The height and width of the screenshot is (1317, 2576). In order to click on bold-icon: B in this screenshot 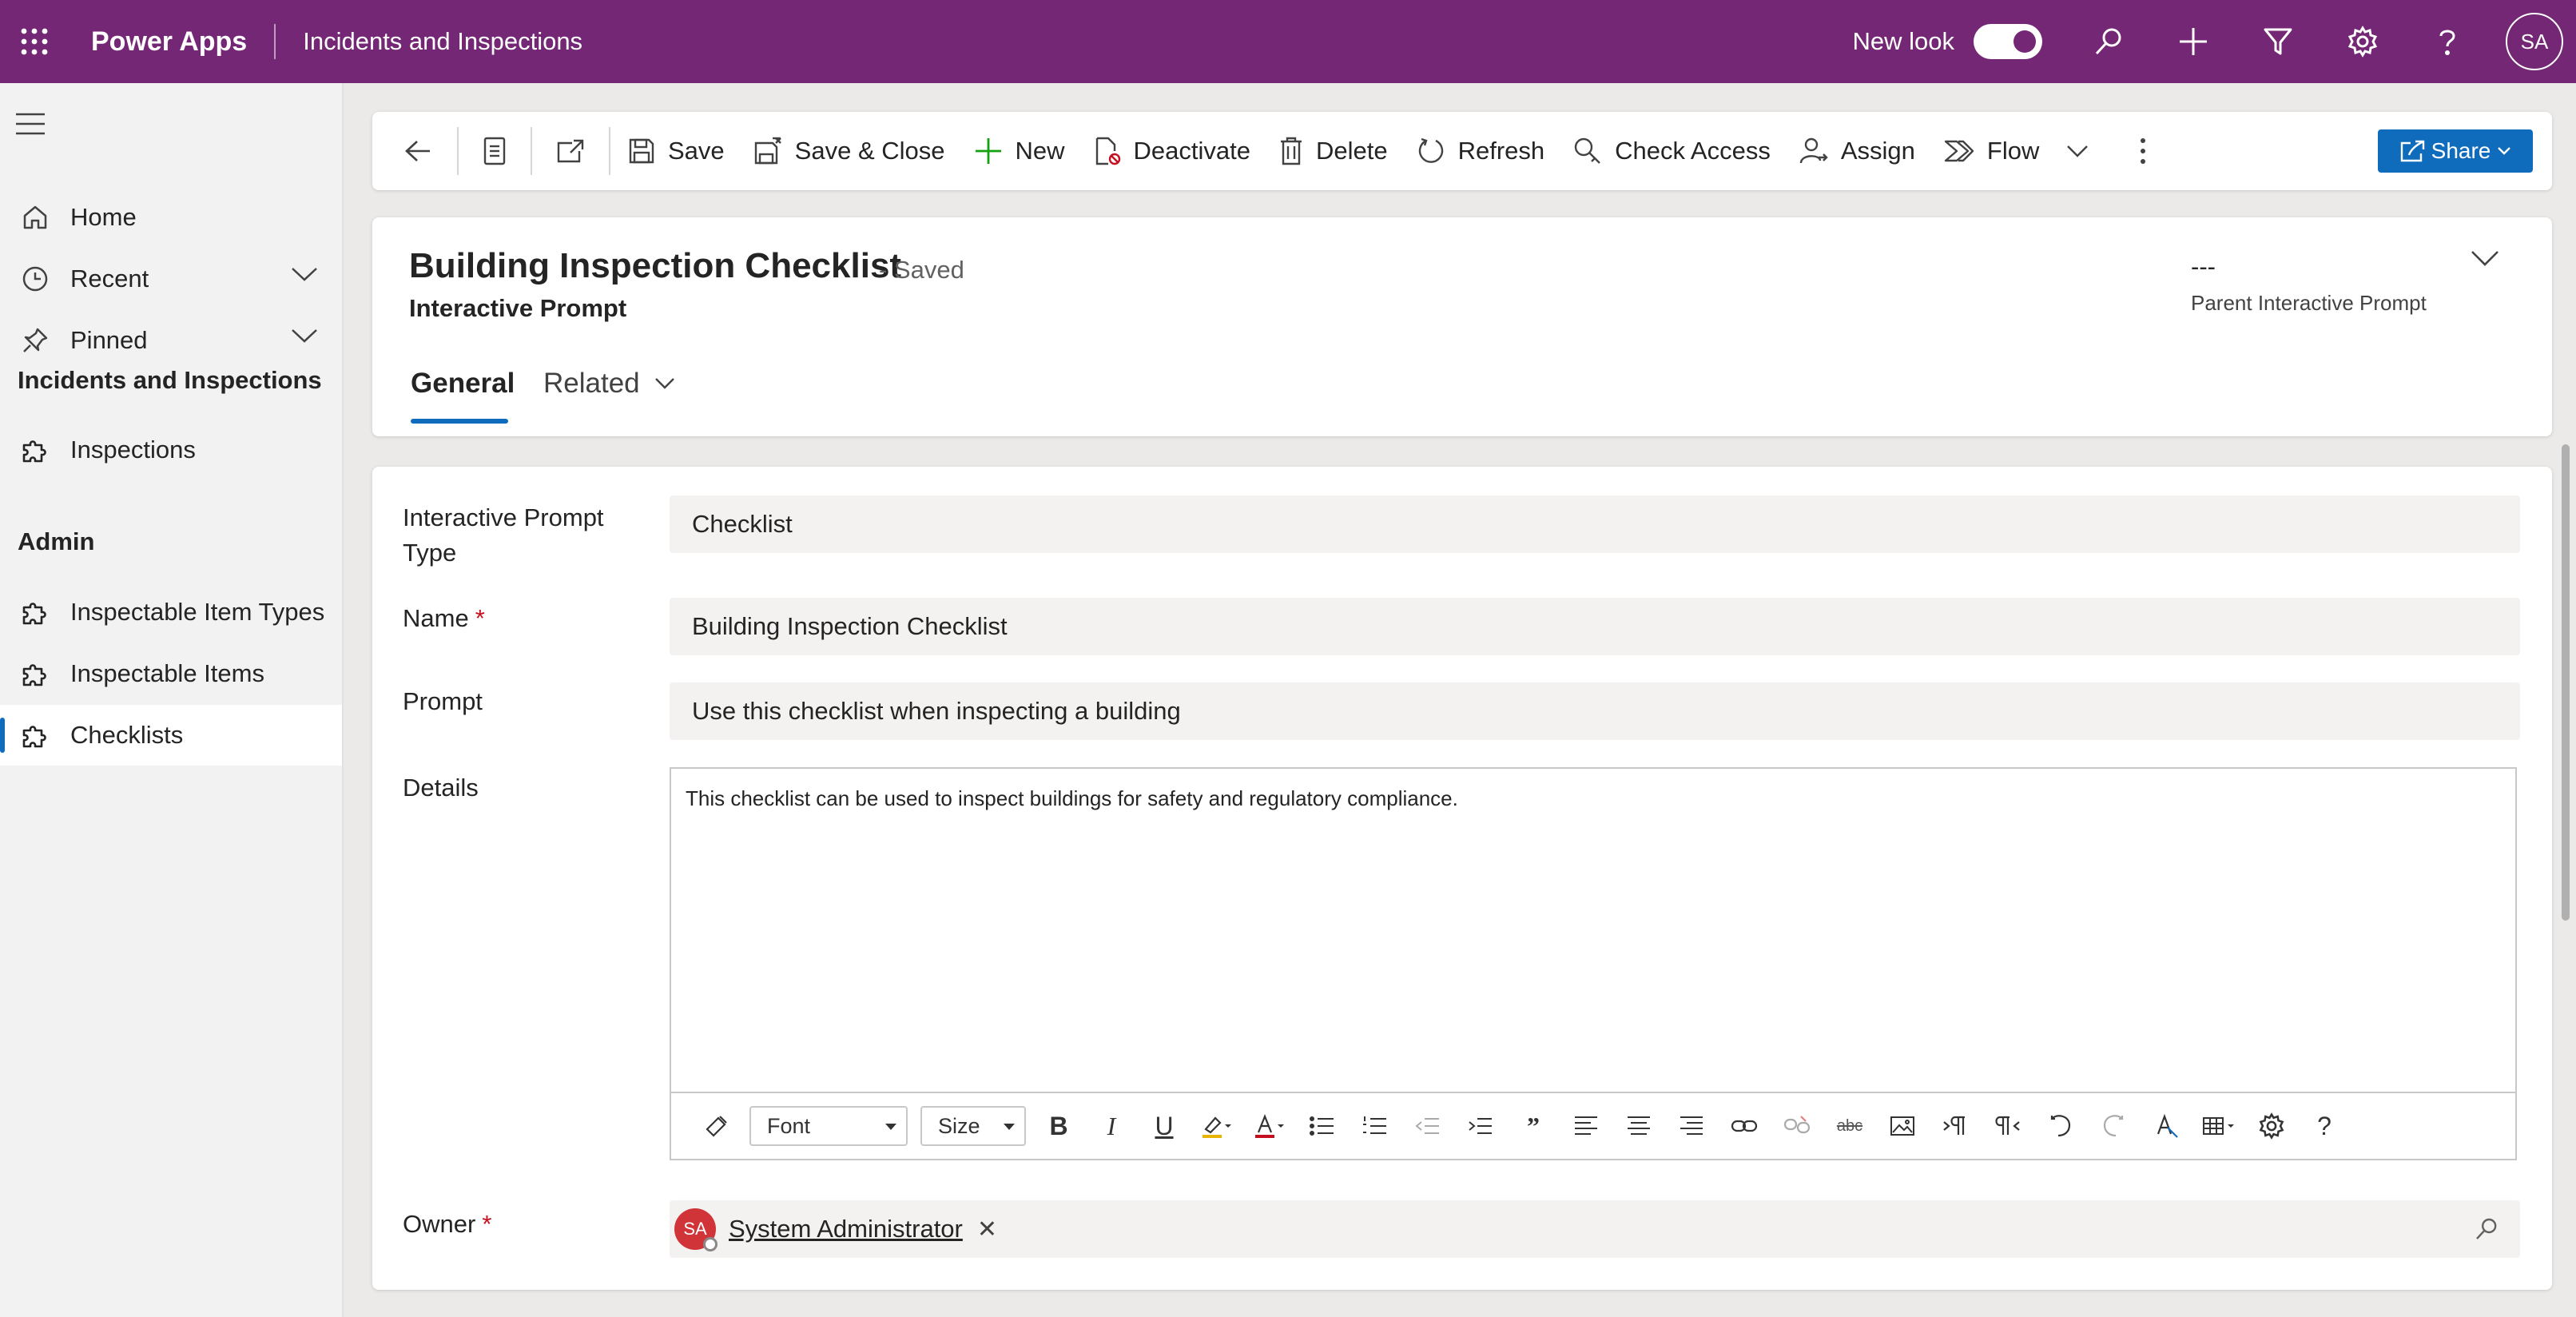, I will do `click(1058, 1126)`.